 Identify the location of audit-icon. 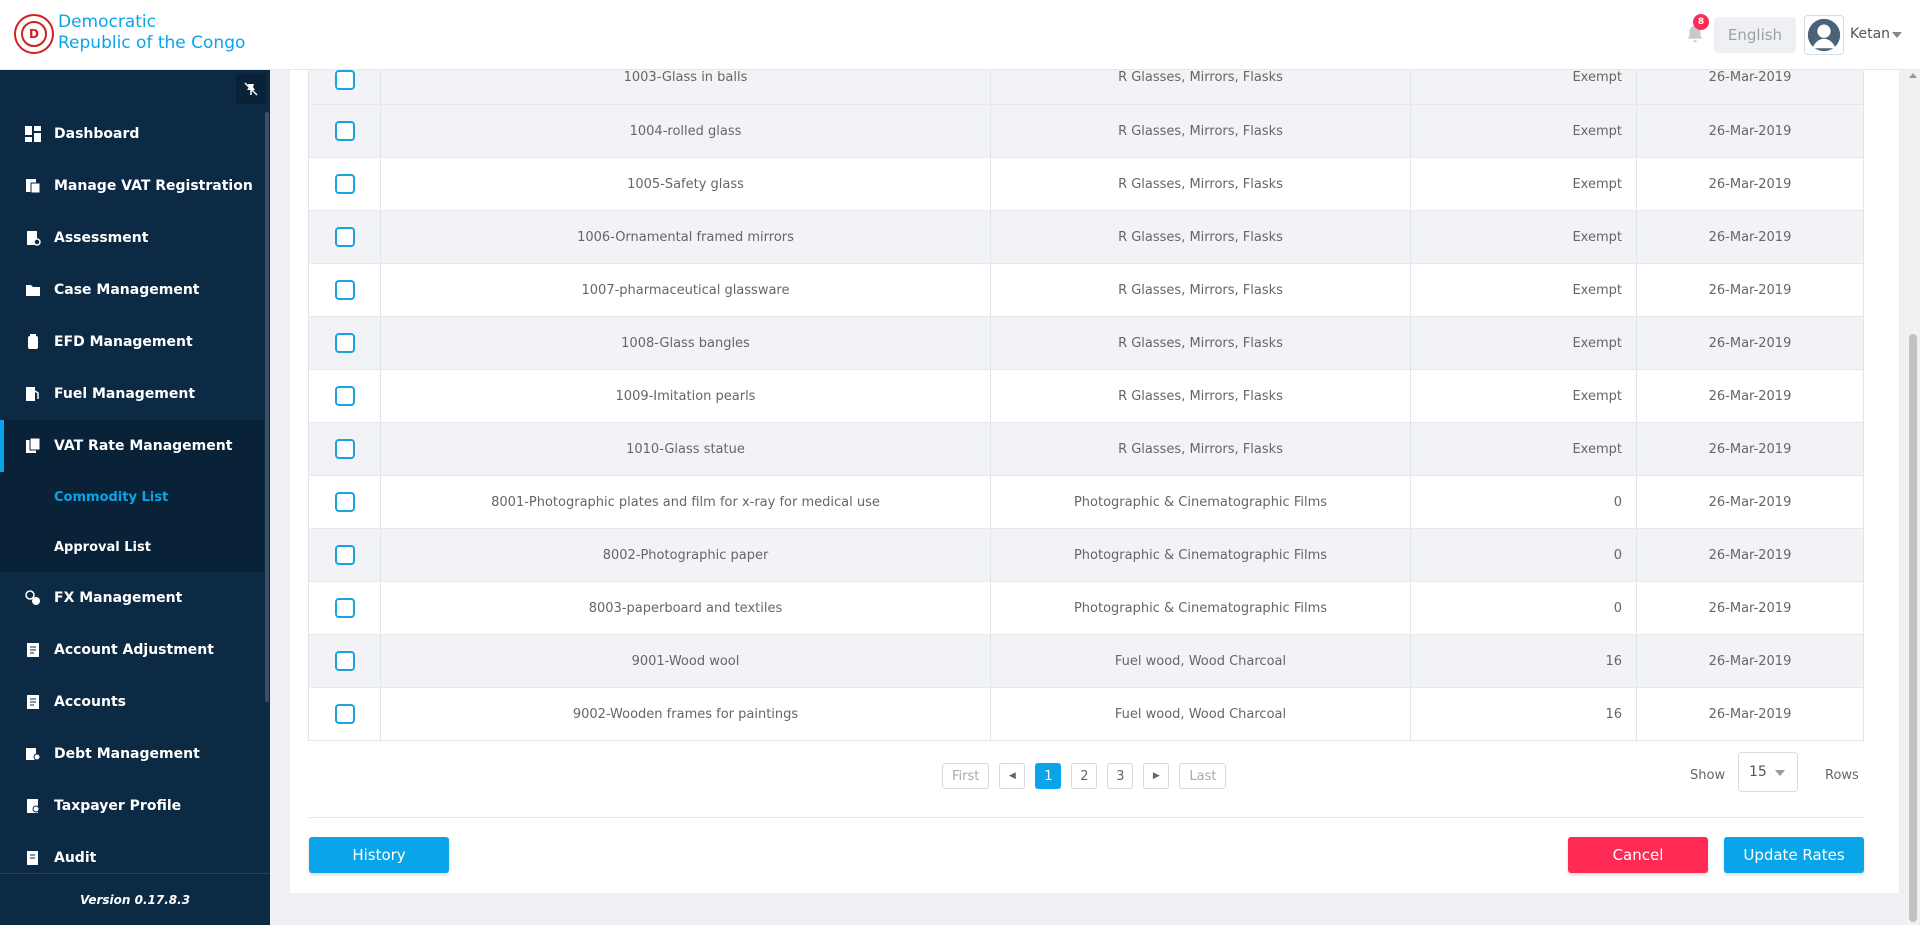
(33, 858).